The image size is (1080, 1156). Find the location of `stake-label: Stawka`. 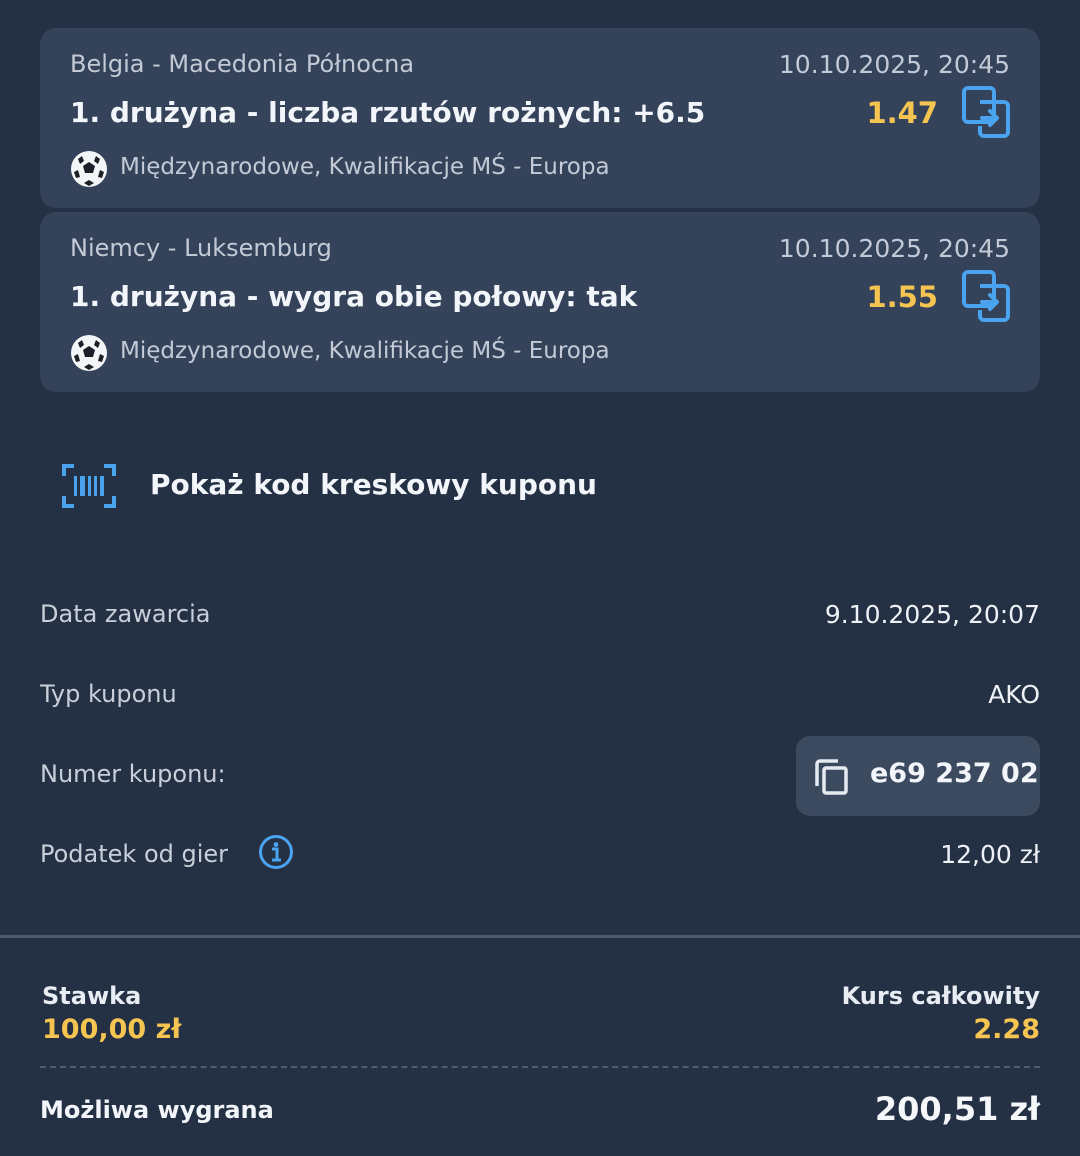

stake-label: Stawka is located at coordinates (92, 996).